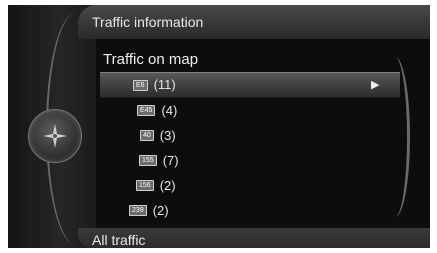 This screenshot has height=253, width=437. I want to click on arrow-right-icon: ▶, so click(375, 85).